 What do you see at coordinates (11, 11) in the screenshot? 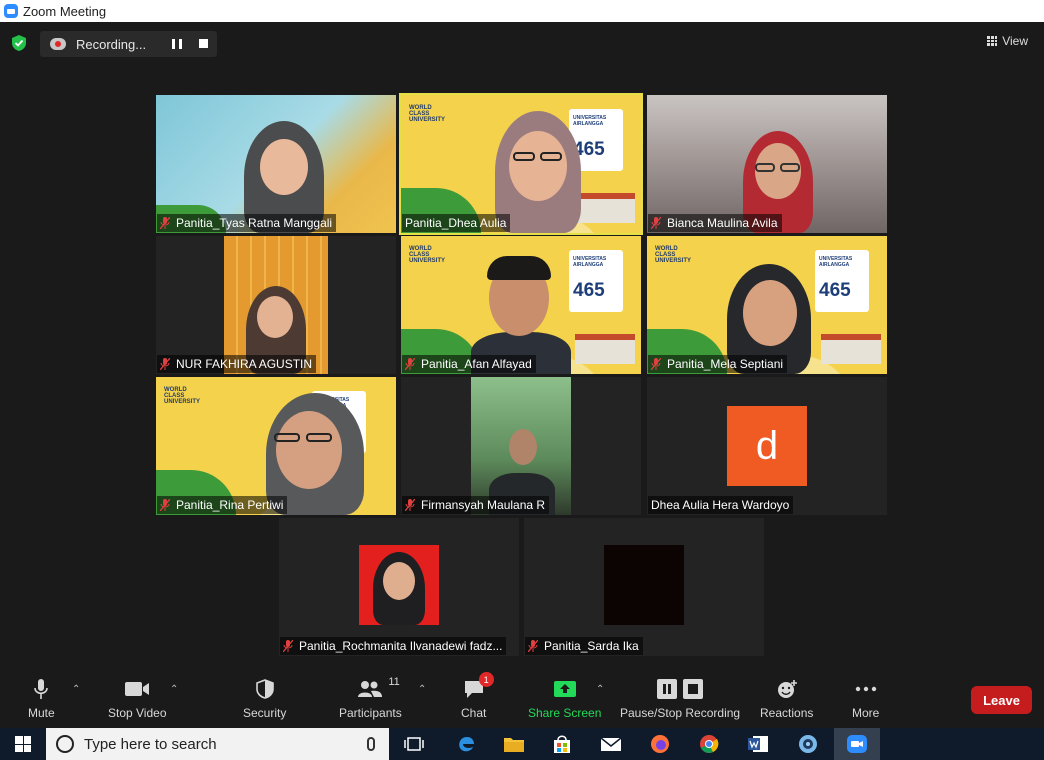
I see `zoom-app-icon` at bounding box center [11, 11].